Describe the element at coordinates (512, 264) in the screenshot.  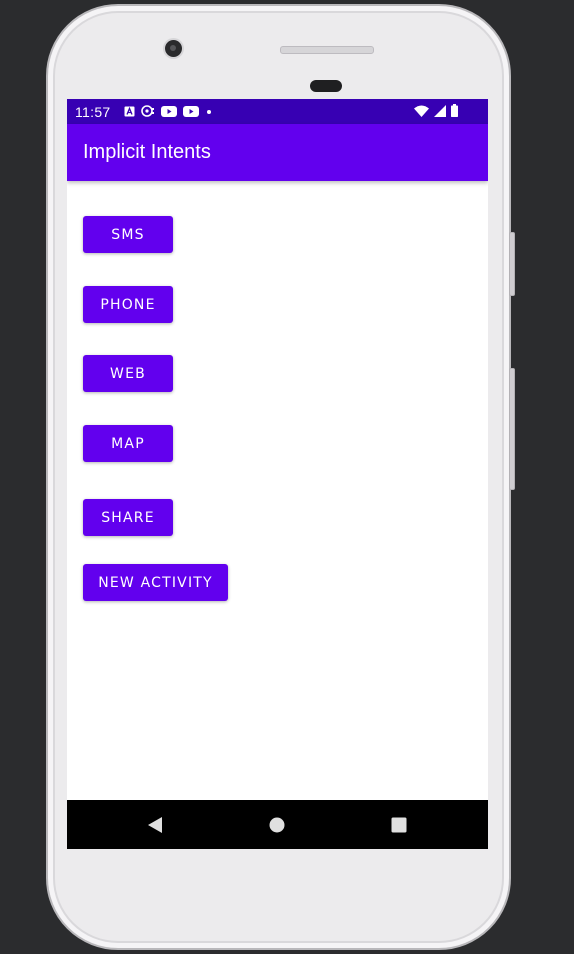
I see `power-button` at that location.